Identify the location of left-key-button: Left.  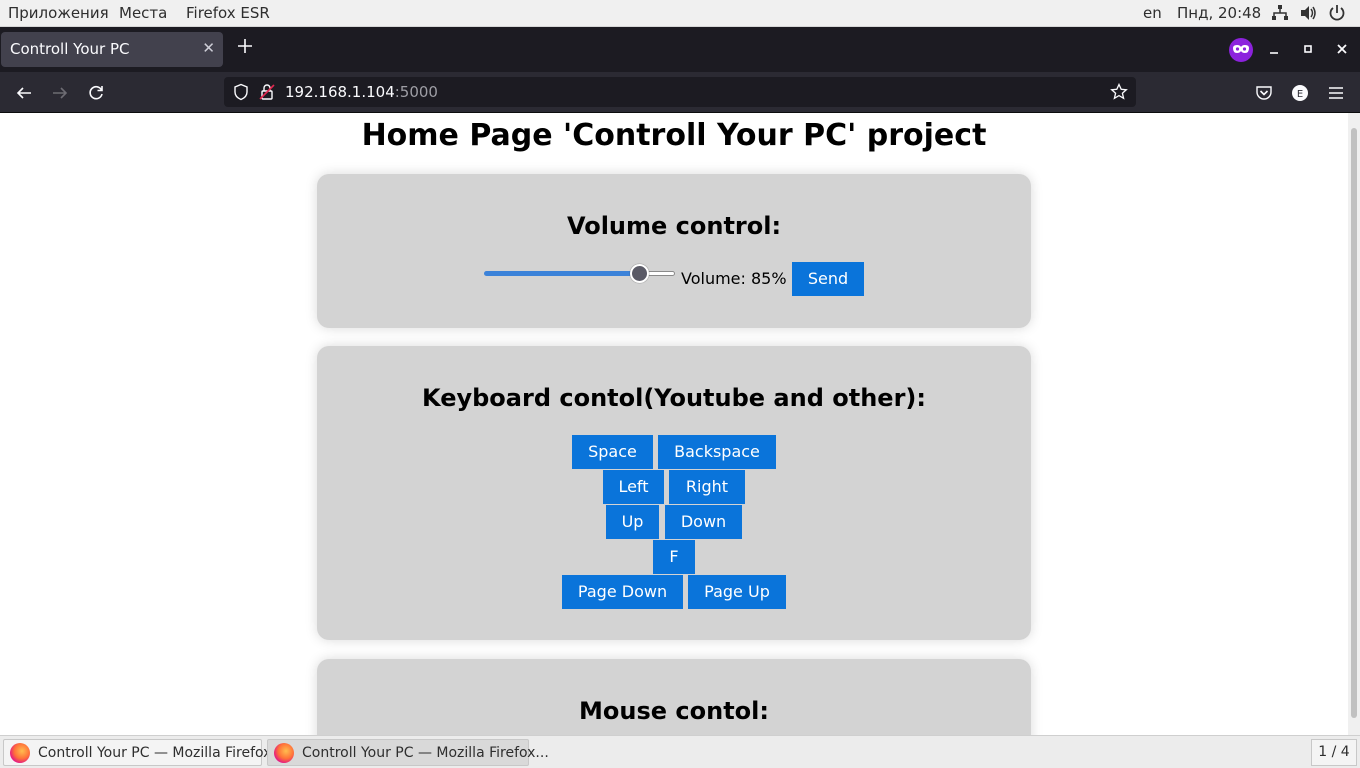
(633, 487).